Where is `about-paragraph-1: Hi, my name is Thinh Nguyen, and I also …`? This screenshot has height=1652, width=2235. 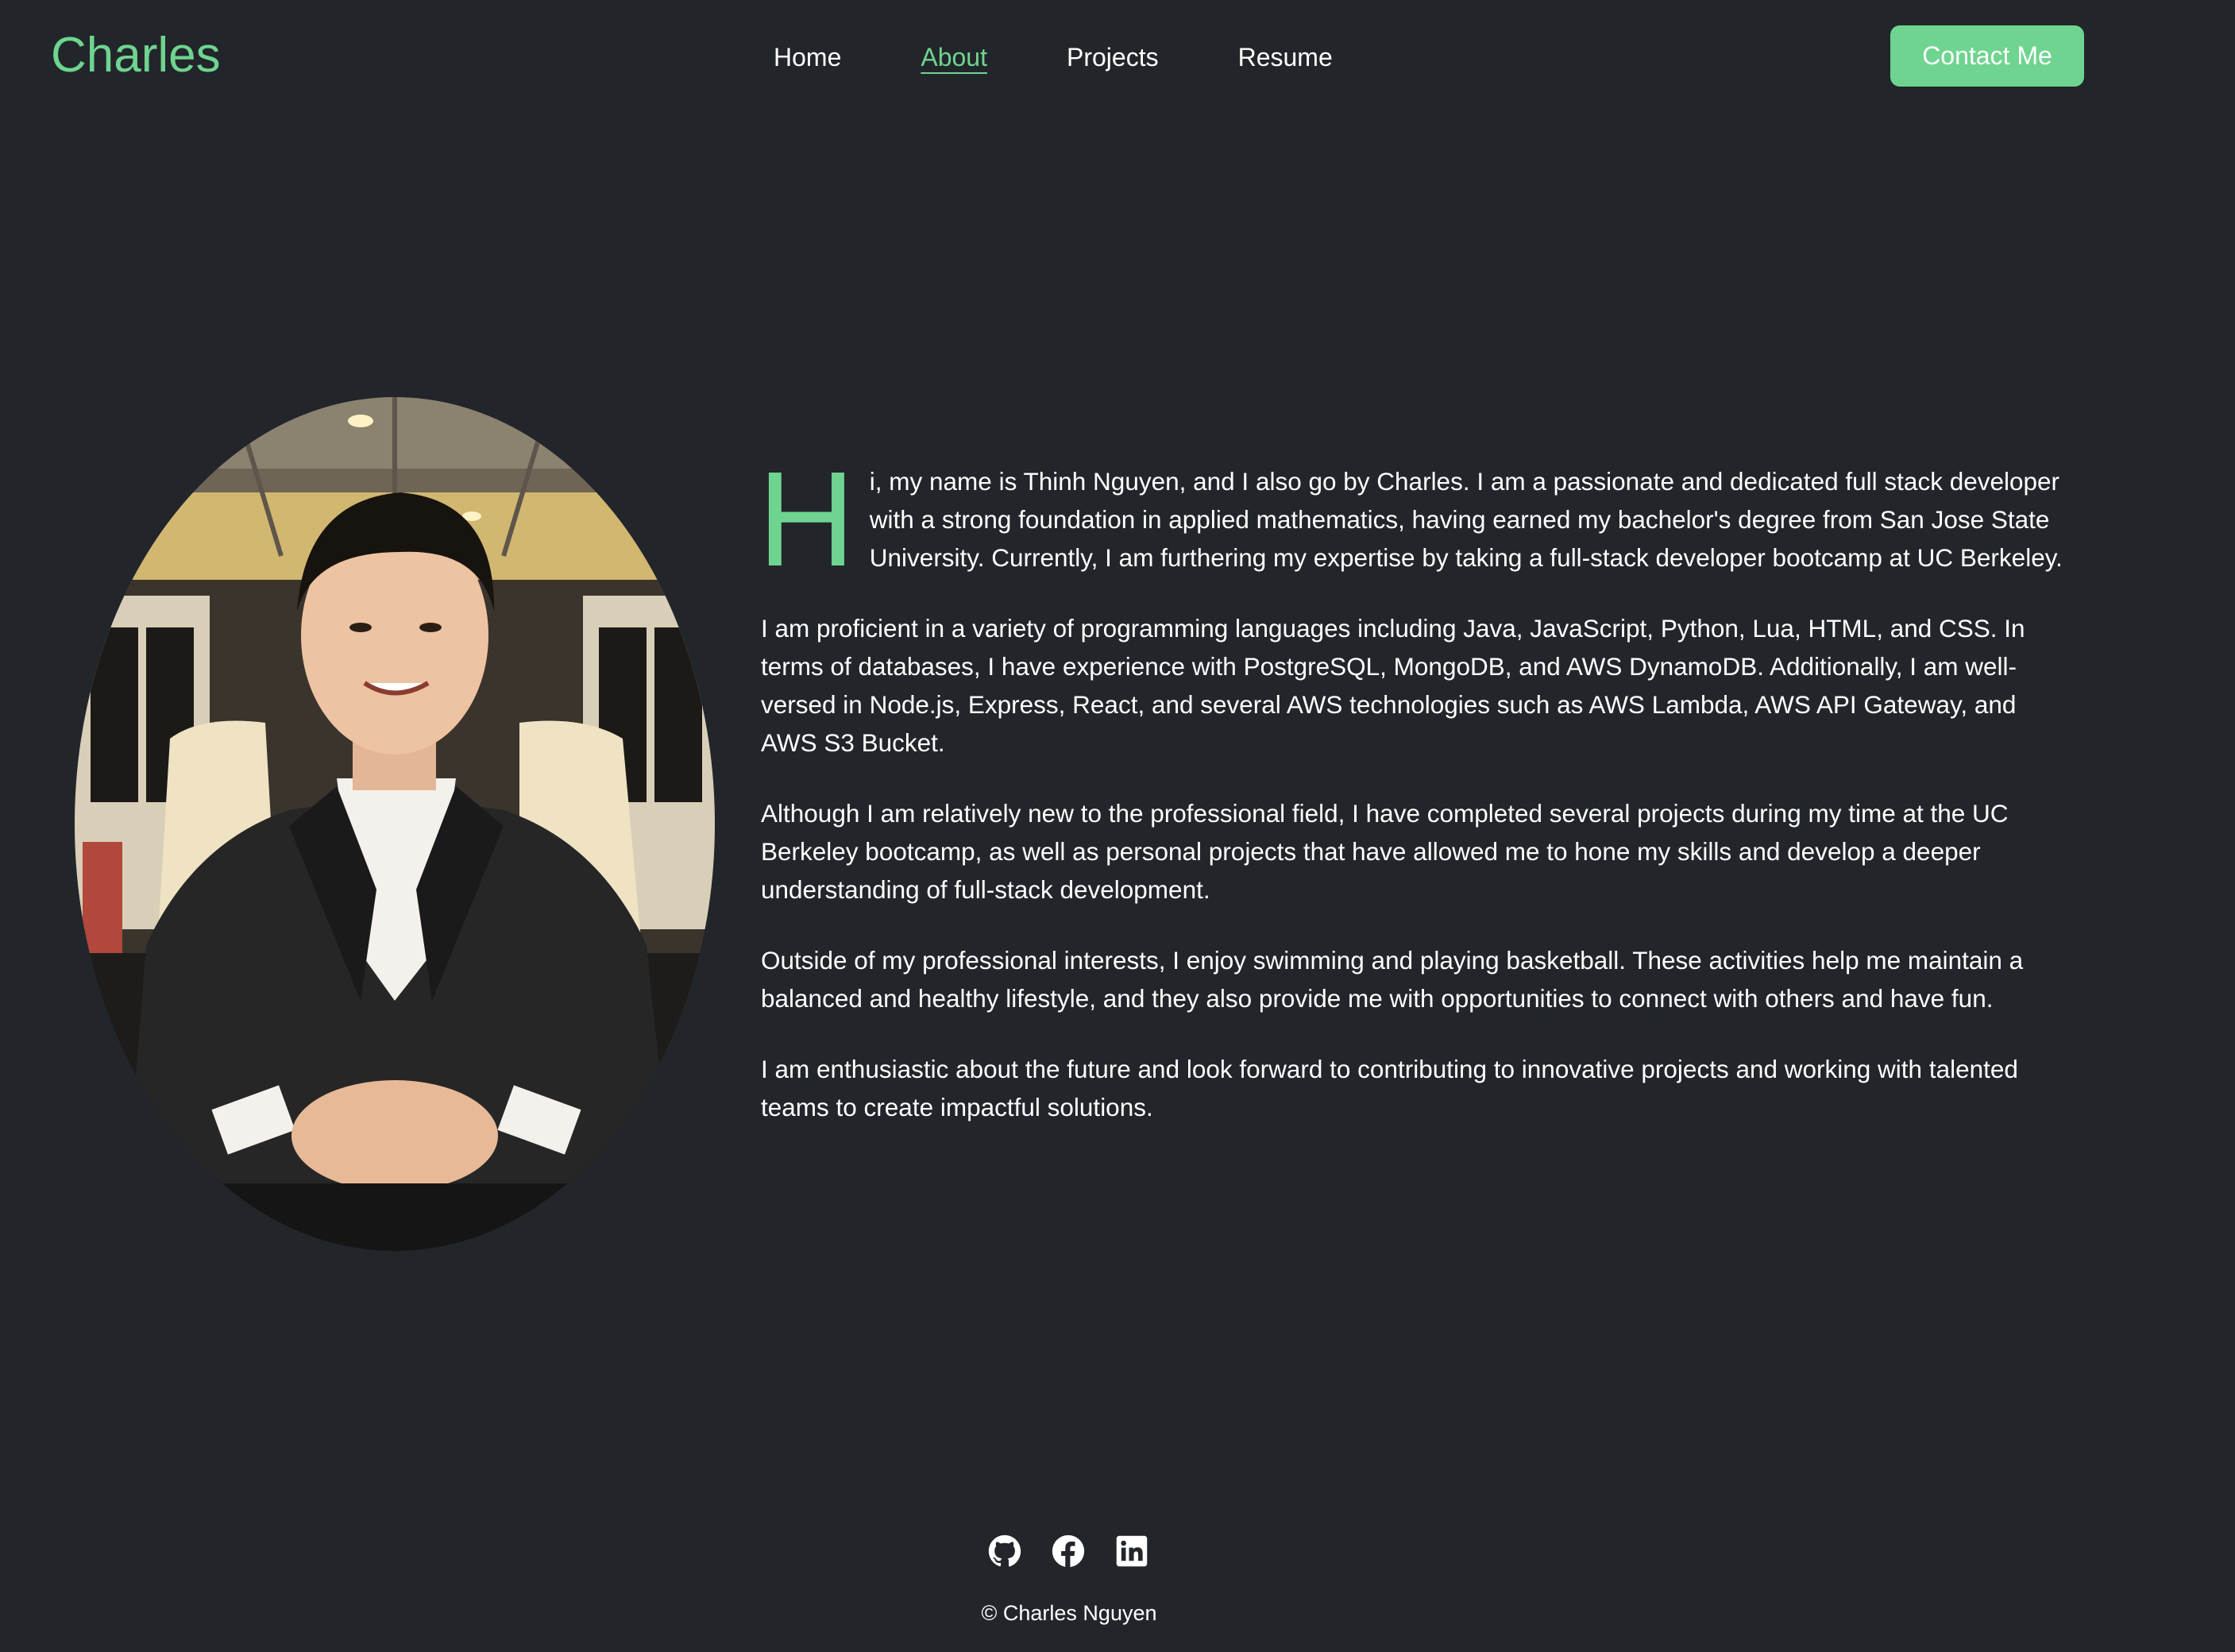 about-paragraph-1: Hi, my name is Thinh Nguyen, and I also … is located at coordinates (1410, 519).